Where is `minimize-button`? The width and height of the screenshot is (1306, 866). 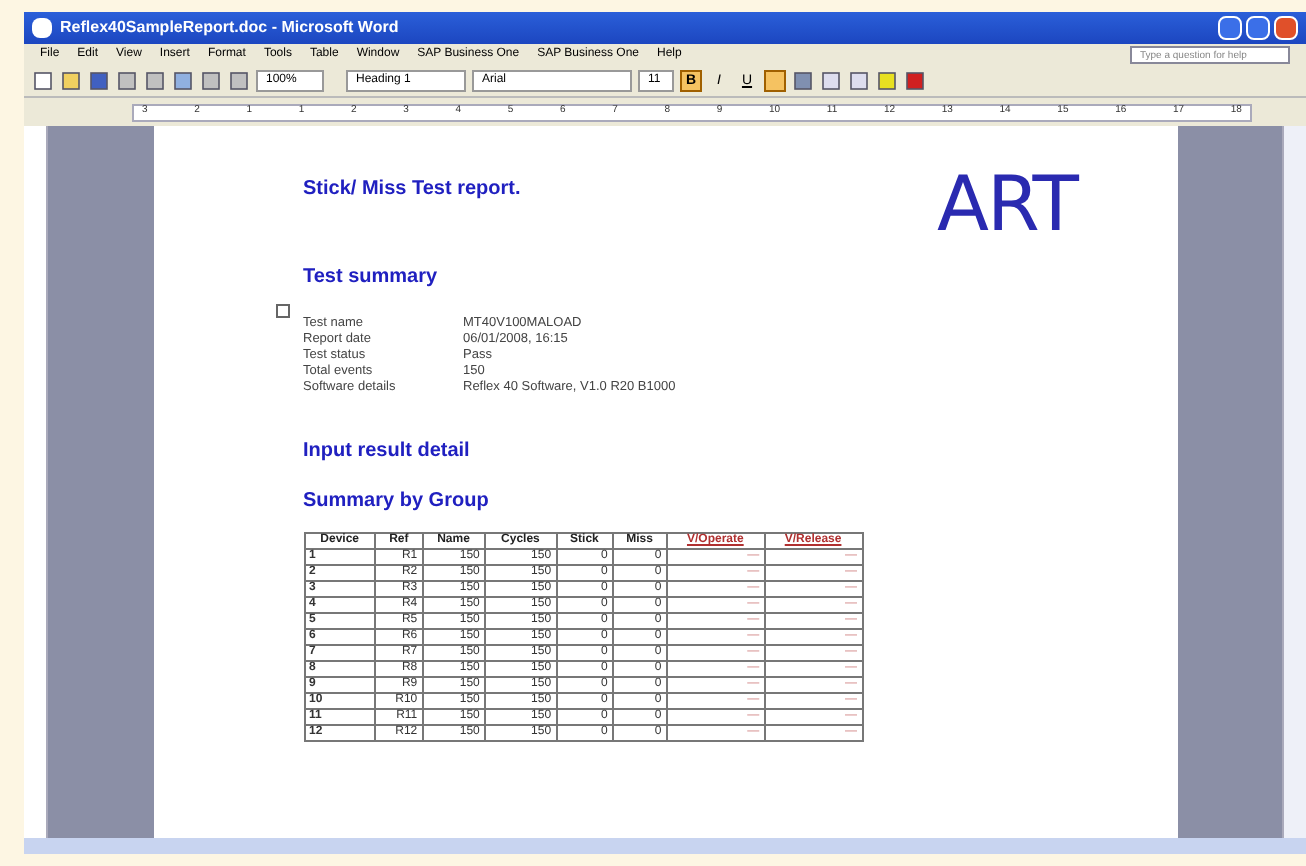
minimize-button is located at coordinates (1230, 28).